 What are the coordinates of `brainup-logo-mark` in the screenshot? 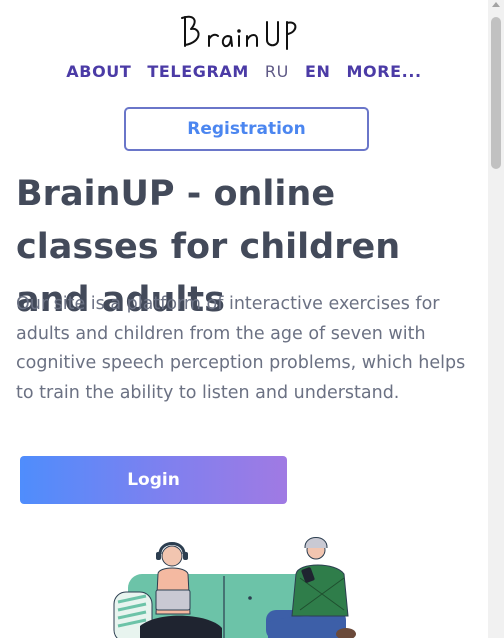 It's located at (239, 32).